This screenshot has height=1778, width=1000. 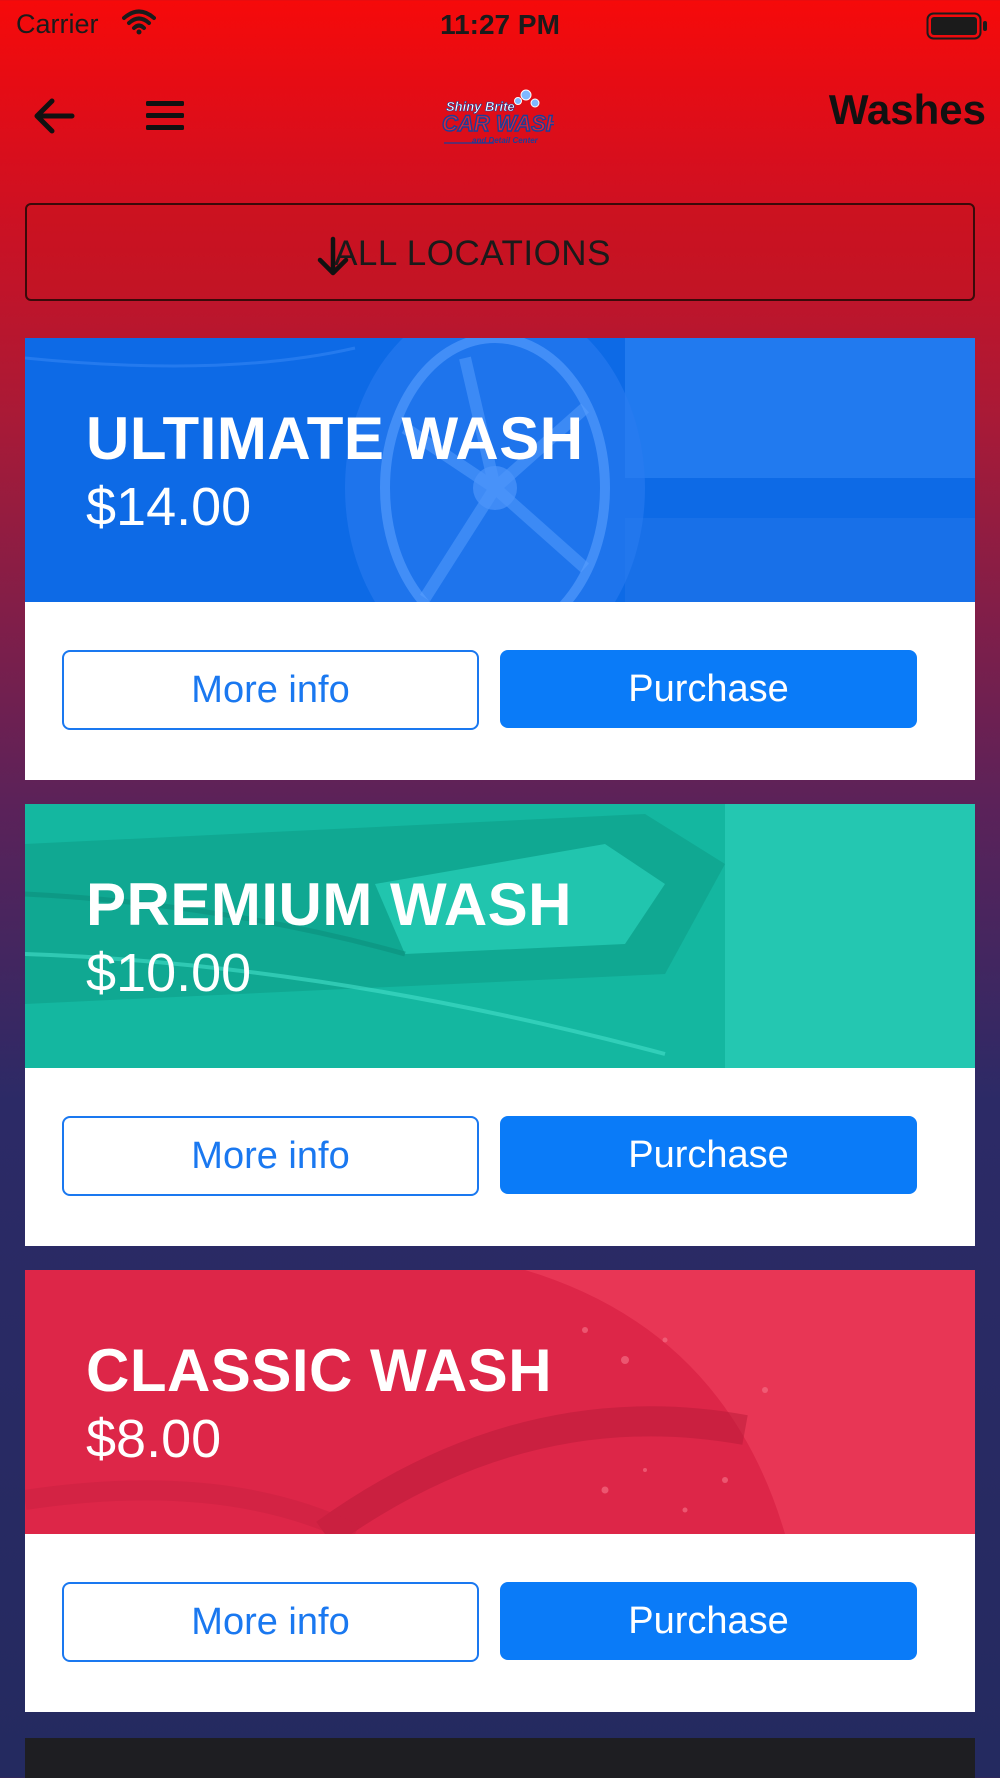 What do you see at coordinates (500, 1758) in the screenshot?
I see `wash-card-partial` at bounding box center [500, 1758].